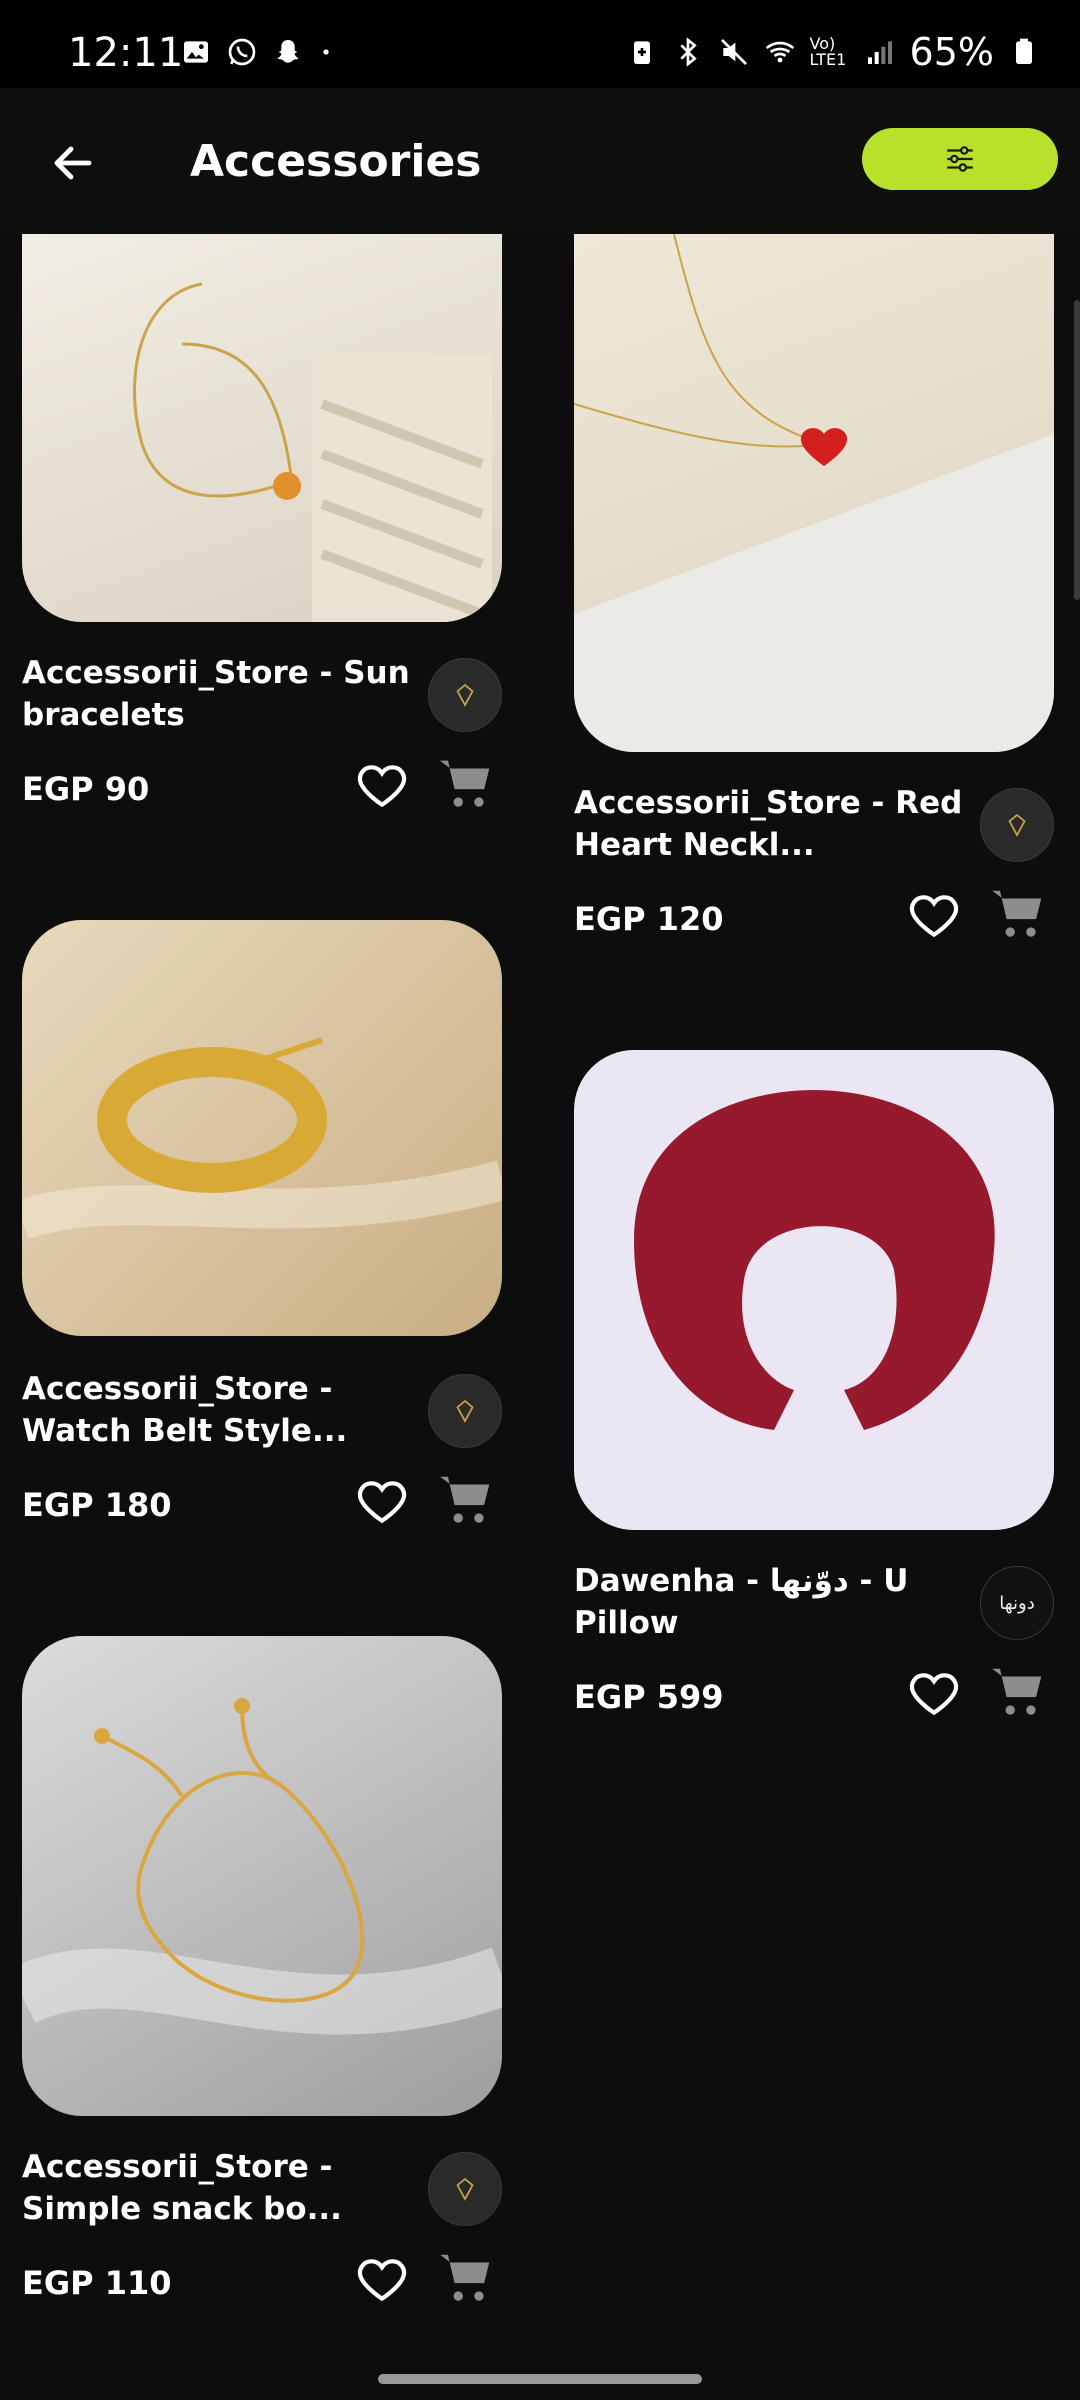 Image resolution: width=1080 pixels, height=2400 pixels. I want to click on pillow-image, so click(814, 1260).